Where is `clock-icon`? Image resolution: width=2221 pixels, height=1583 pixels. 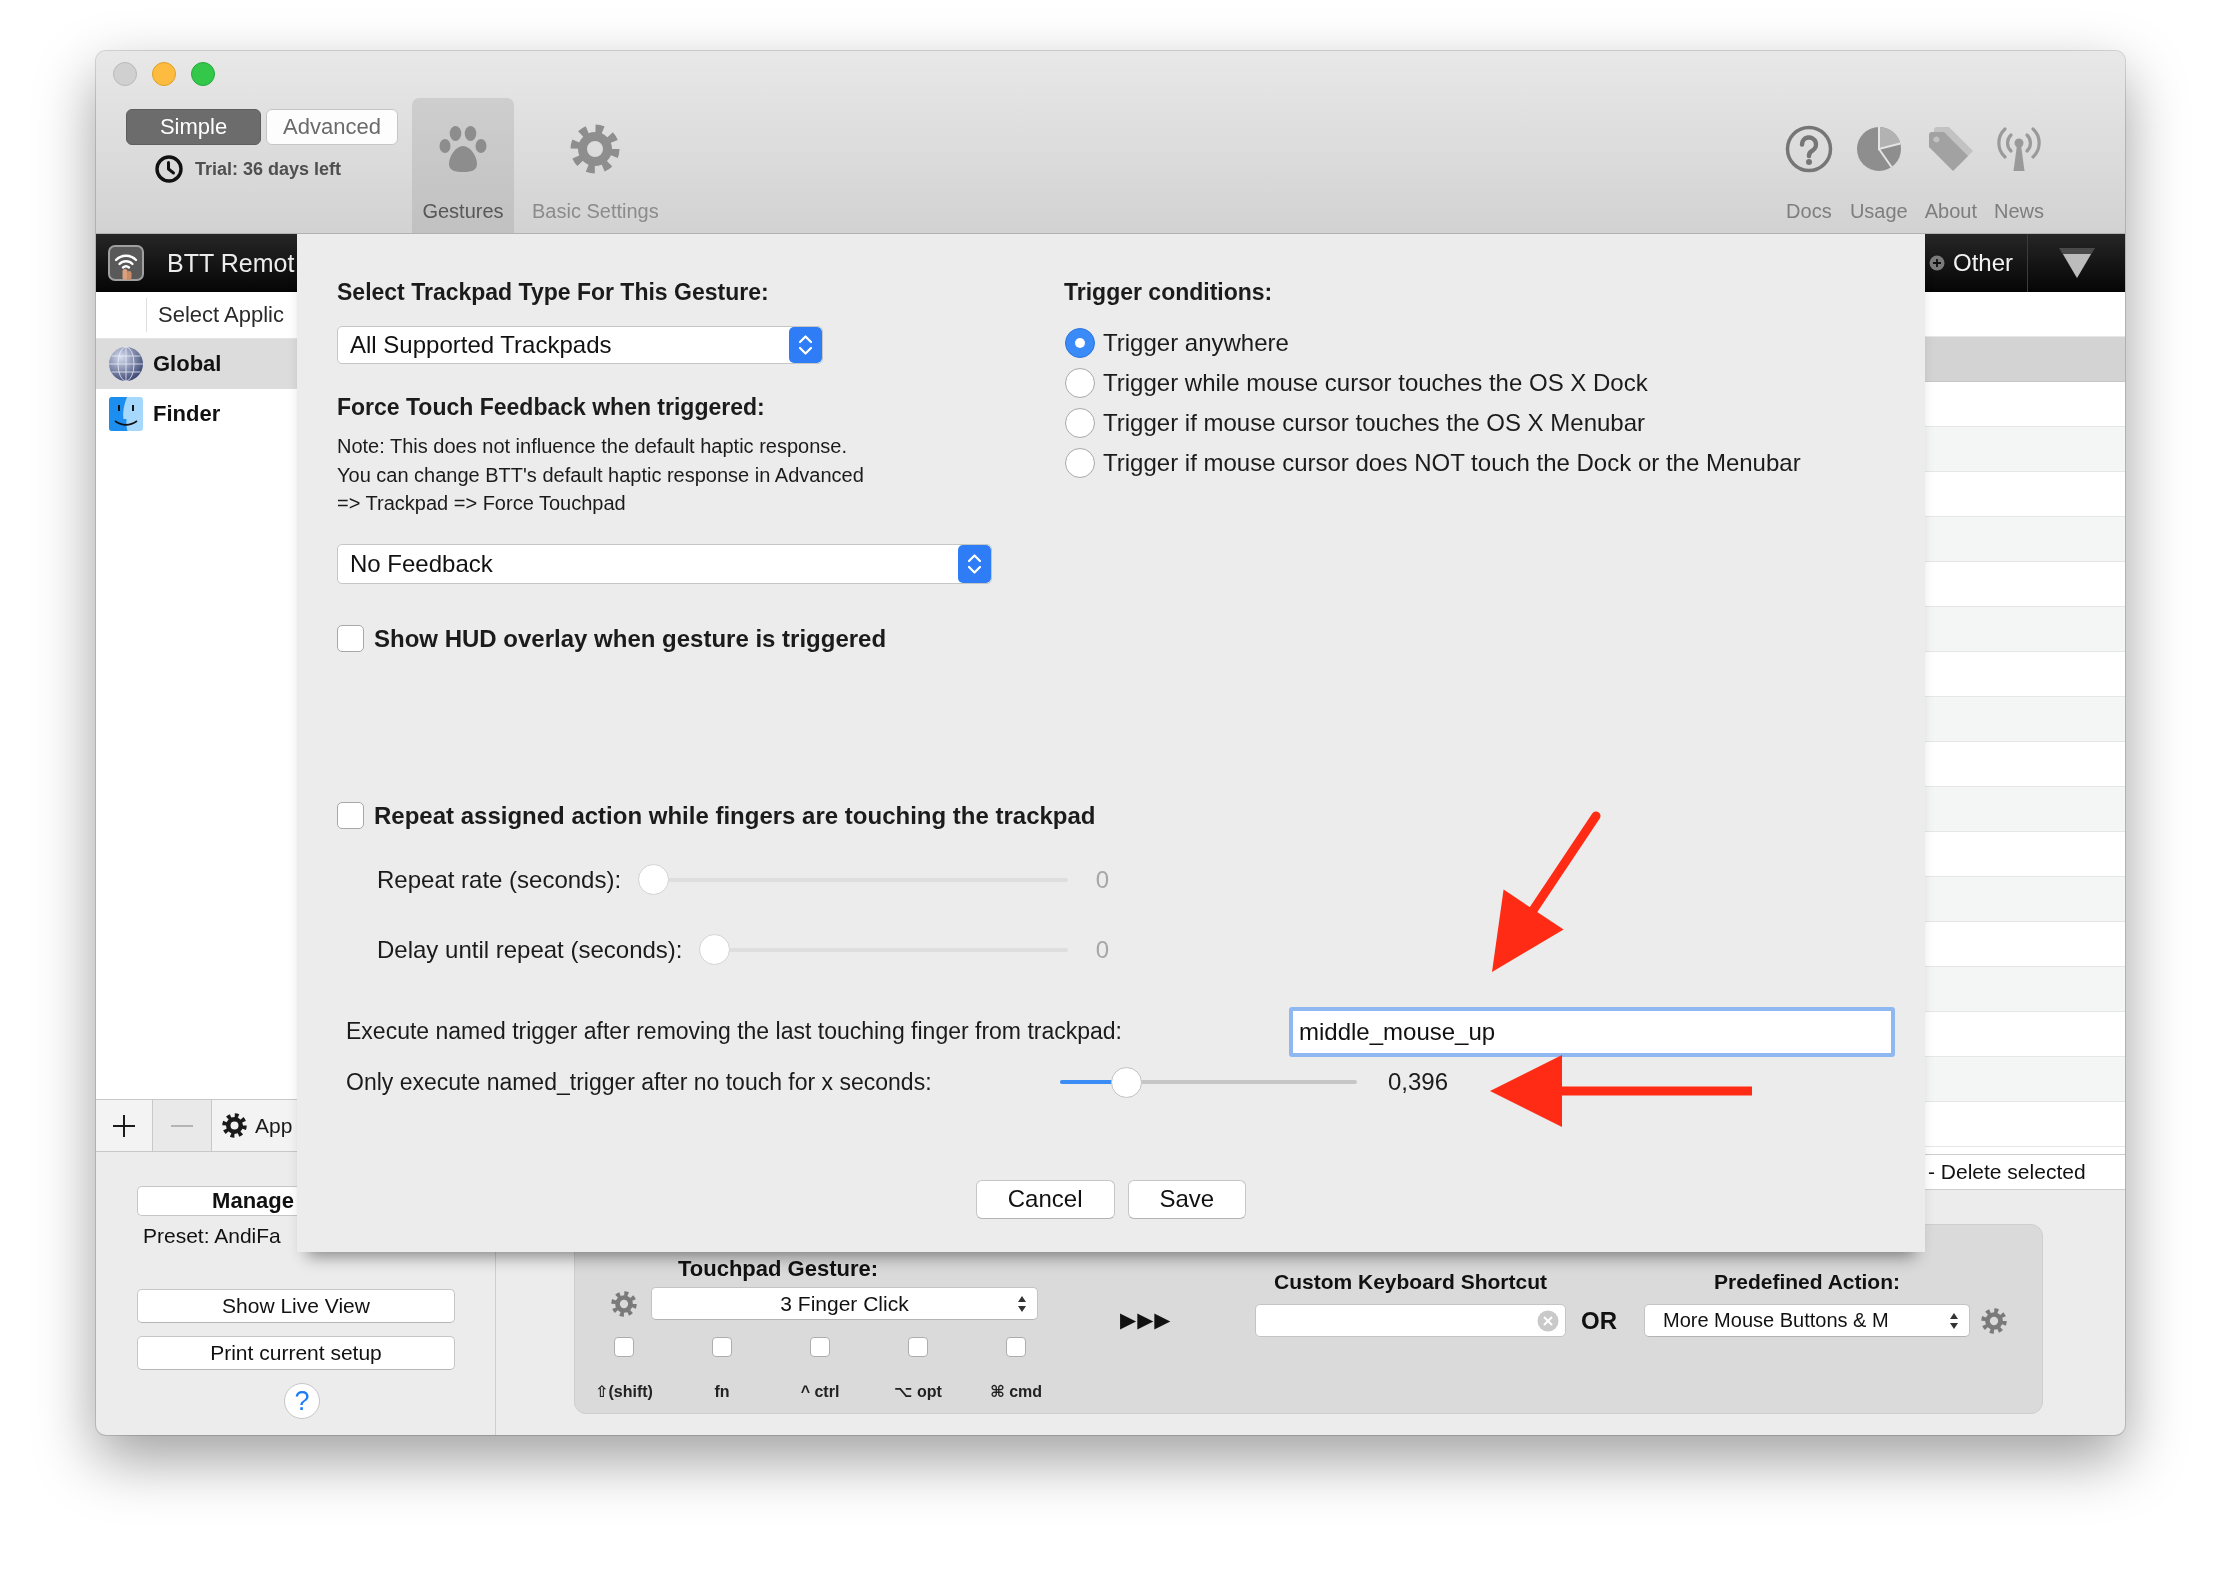
clock-icon is located at coordinates (169, 169).